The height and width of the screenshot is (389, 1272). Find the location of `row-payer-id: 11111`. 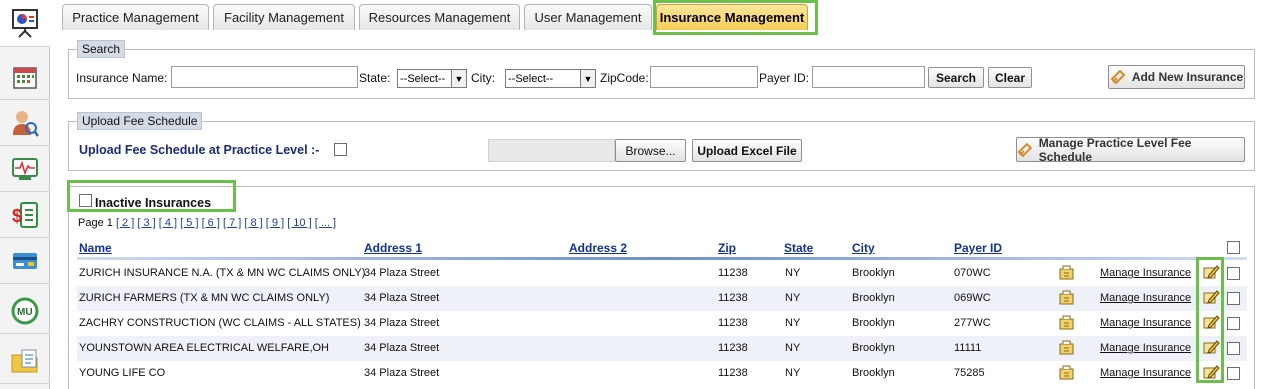

row-payer-id: 11111 is located at coordinates (968, 348).